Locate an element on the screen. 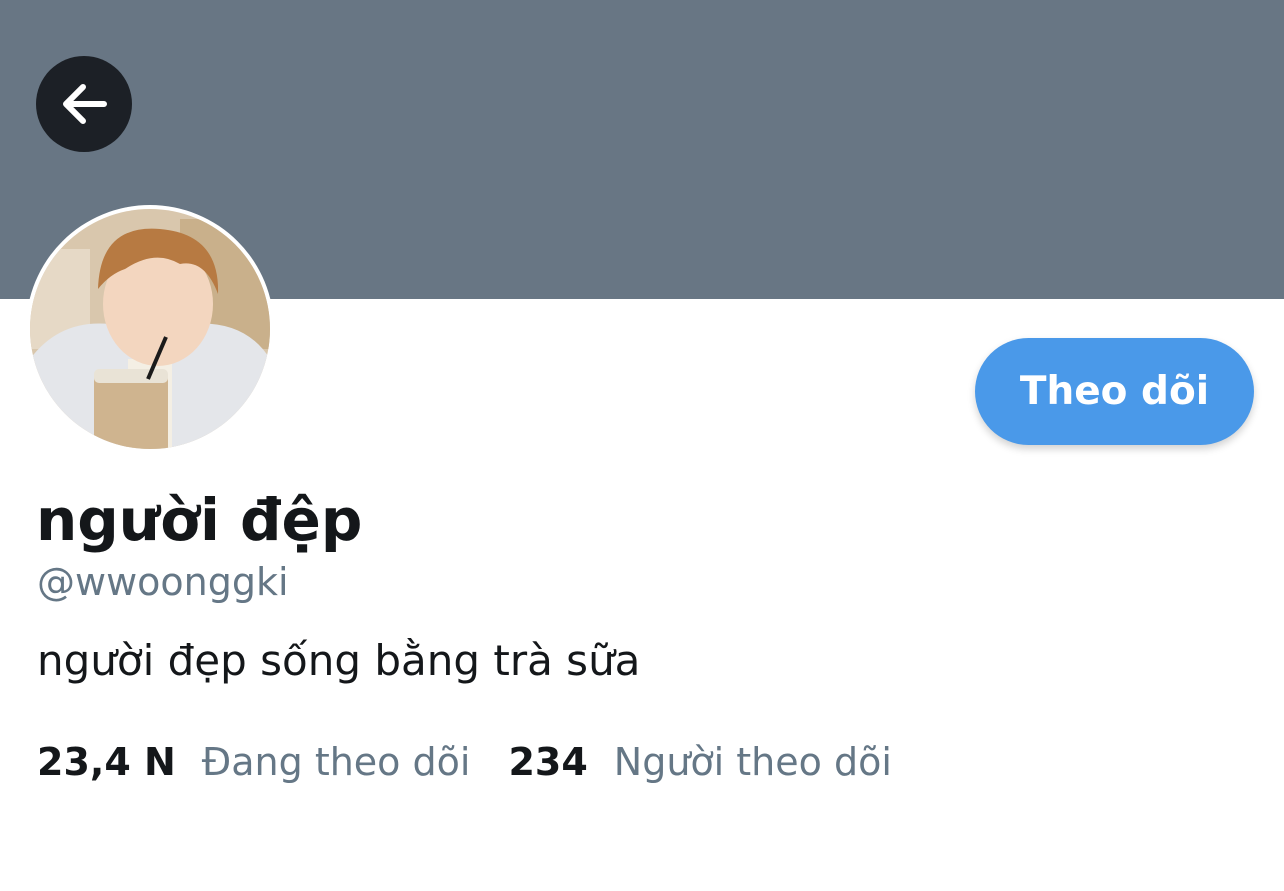 The width and height of the screenshot is (1284, 891). following-link: 23,4 N Đang theo dõi is located at coordinates (253, 762).